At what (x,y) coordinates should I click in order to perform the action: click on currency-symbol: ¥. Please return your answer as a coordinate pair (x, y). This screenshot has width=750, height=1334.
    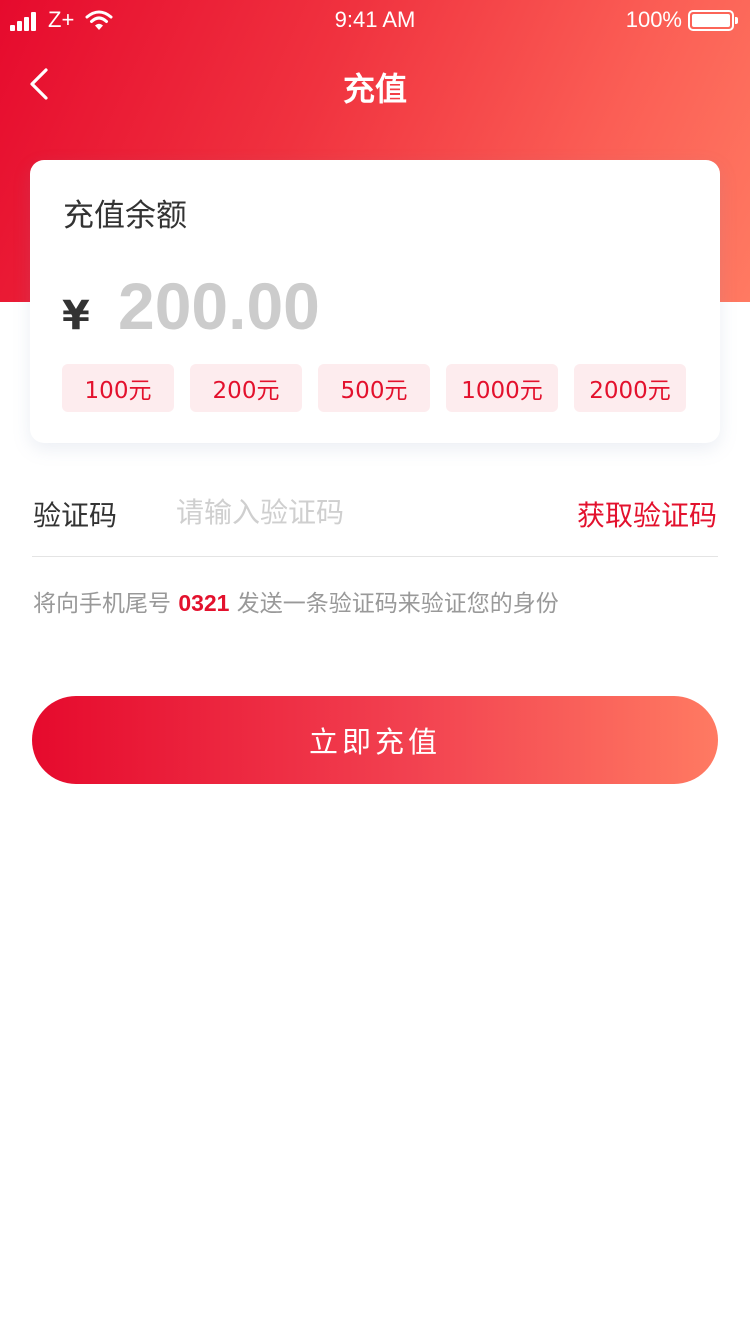
    Looking at the image, I should click on (76, 316).